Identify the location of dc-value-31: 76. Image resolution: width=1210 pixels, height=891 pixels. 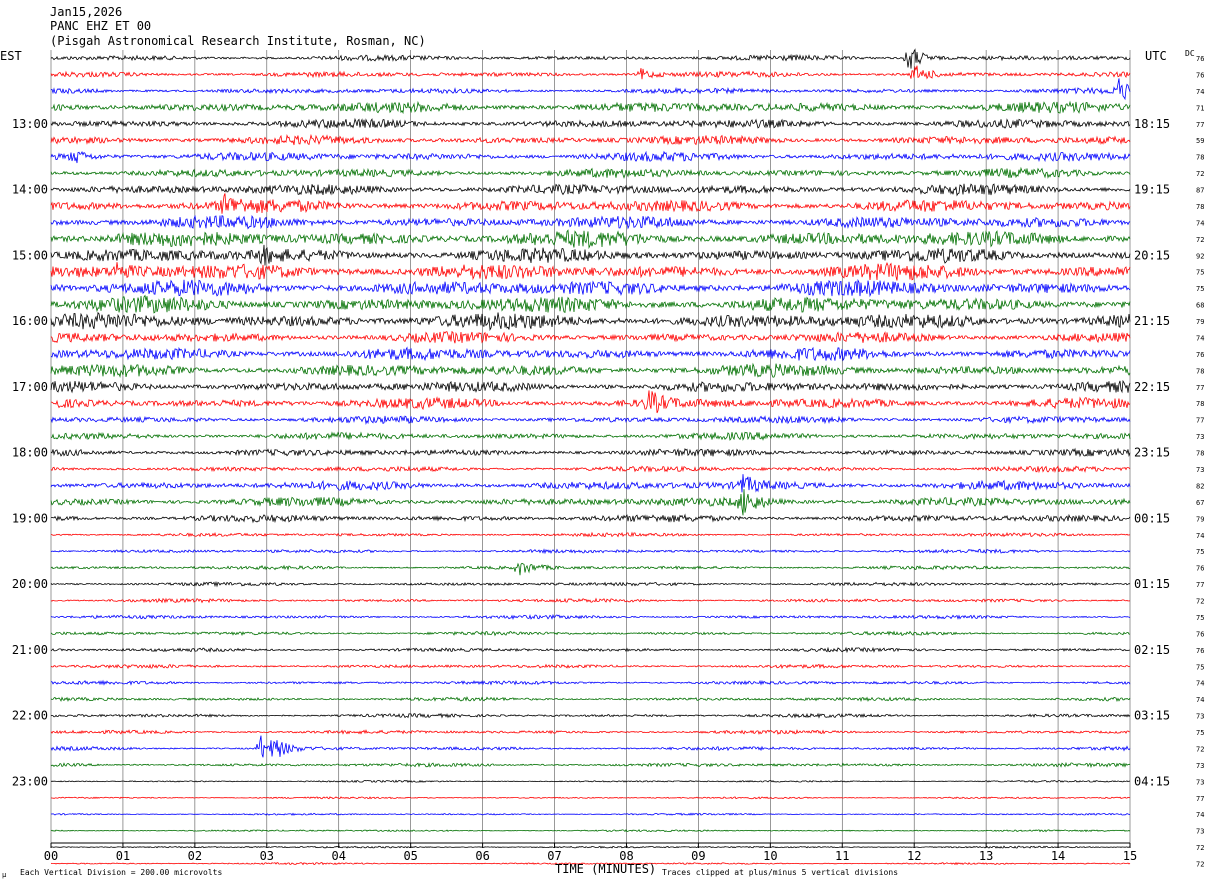
(1200, 569).